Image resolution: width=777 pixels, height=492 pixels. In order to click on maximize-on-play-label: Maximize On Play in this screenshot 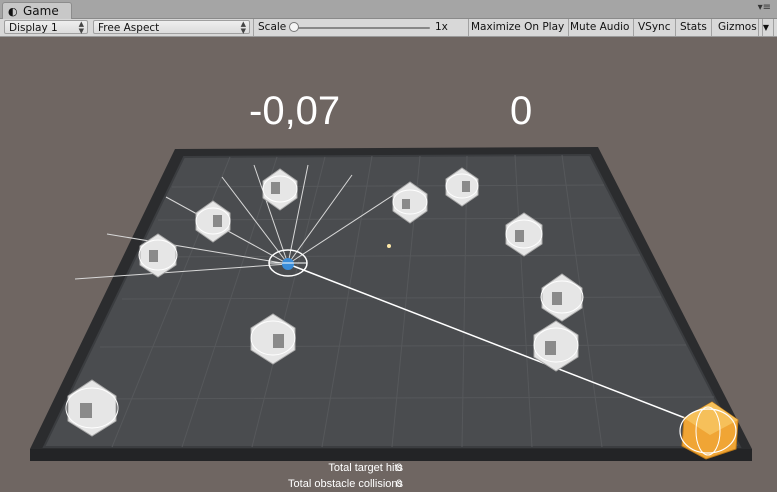, I will do `click(518, 27)`.